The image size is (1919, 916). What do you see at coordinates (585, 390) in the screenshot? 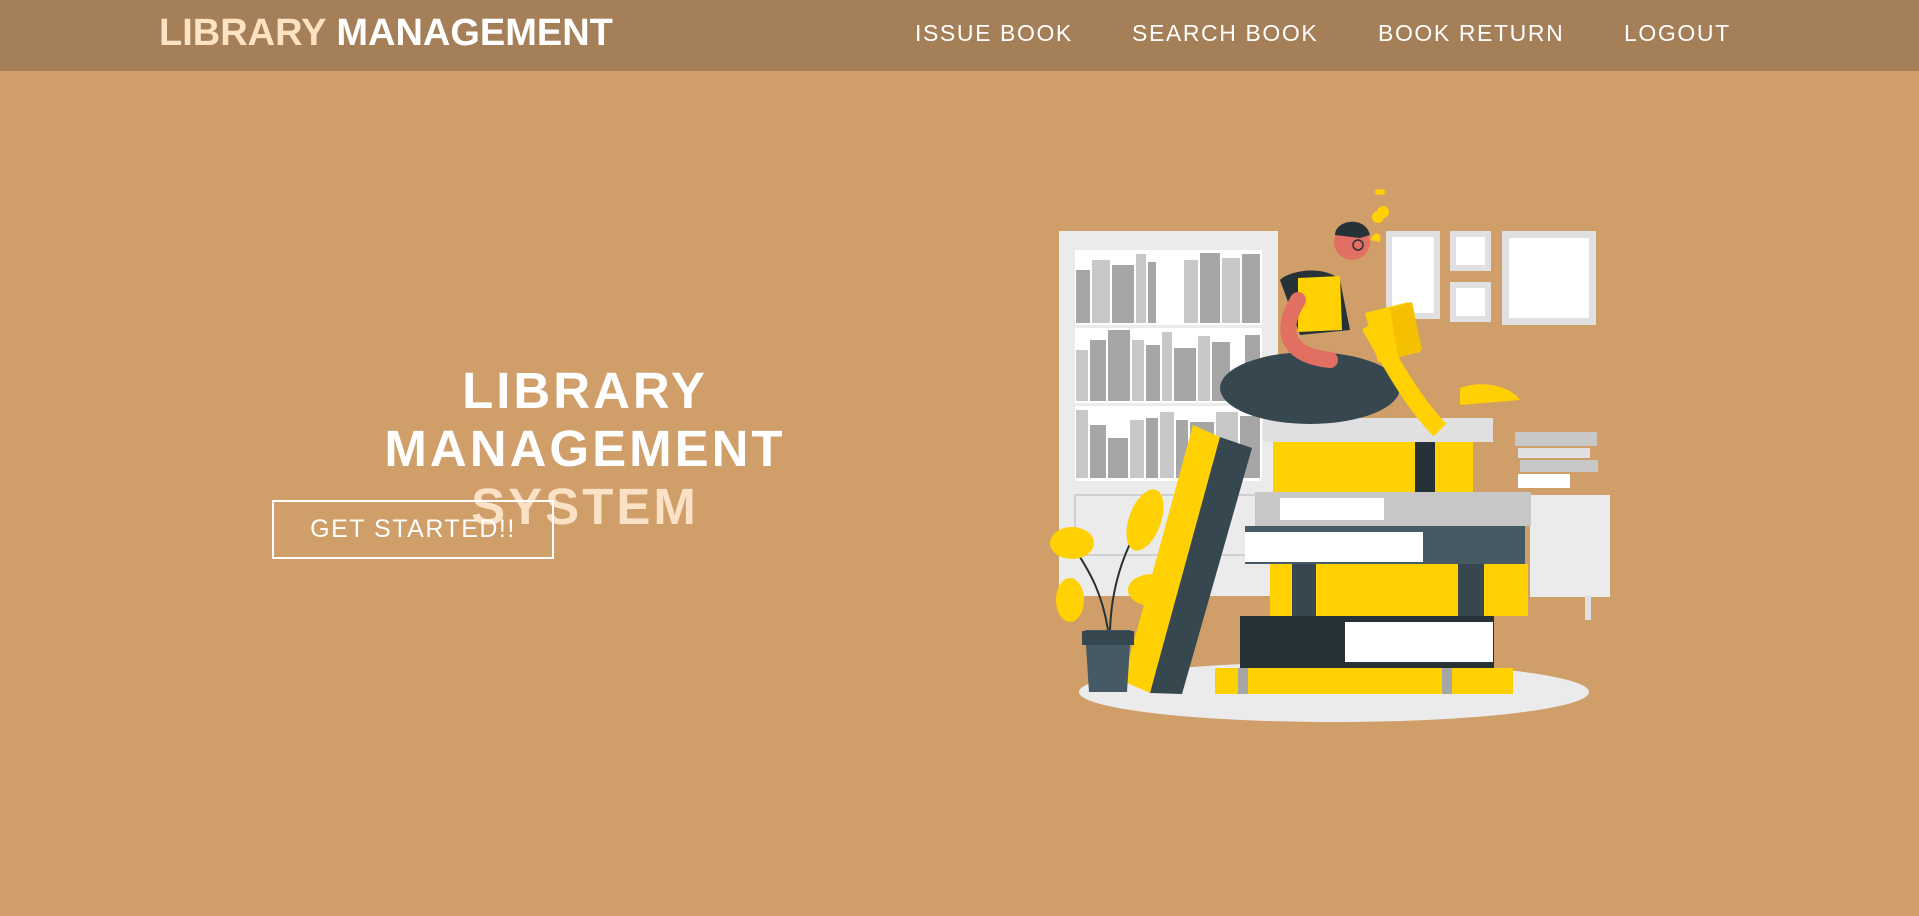
I see `hero-title-line1: LIBRARY` at bounding box center [585, 390].